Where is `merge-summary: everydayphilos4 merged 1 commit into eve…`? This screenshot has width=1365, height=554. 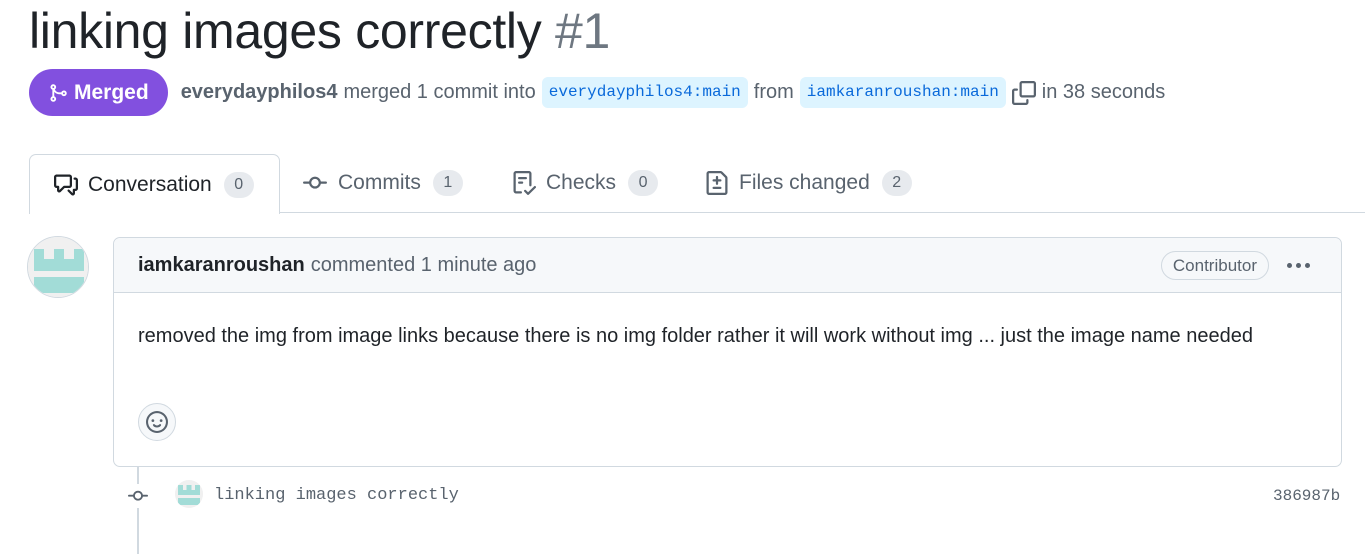 merge-summary: everydayphilos4 merged 1 commit into eve… is located at coordinates (673, 92).